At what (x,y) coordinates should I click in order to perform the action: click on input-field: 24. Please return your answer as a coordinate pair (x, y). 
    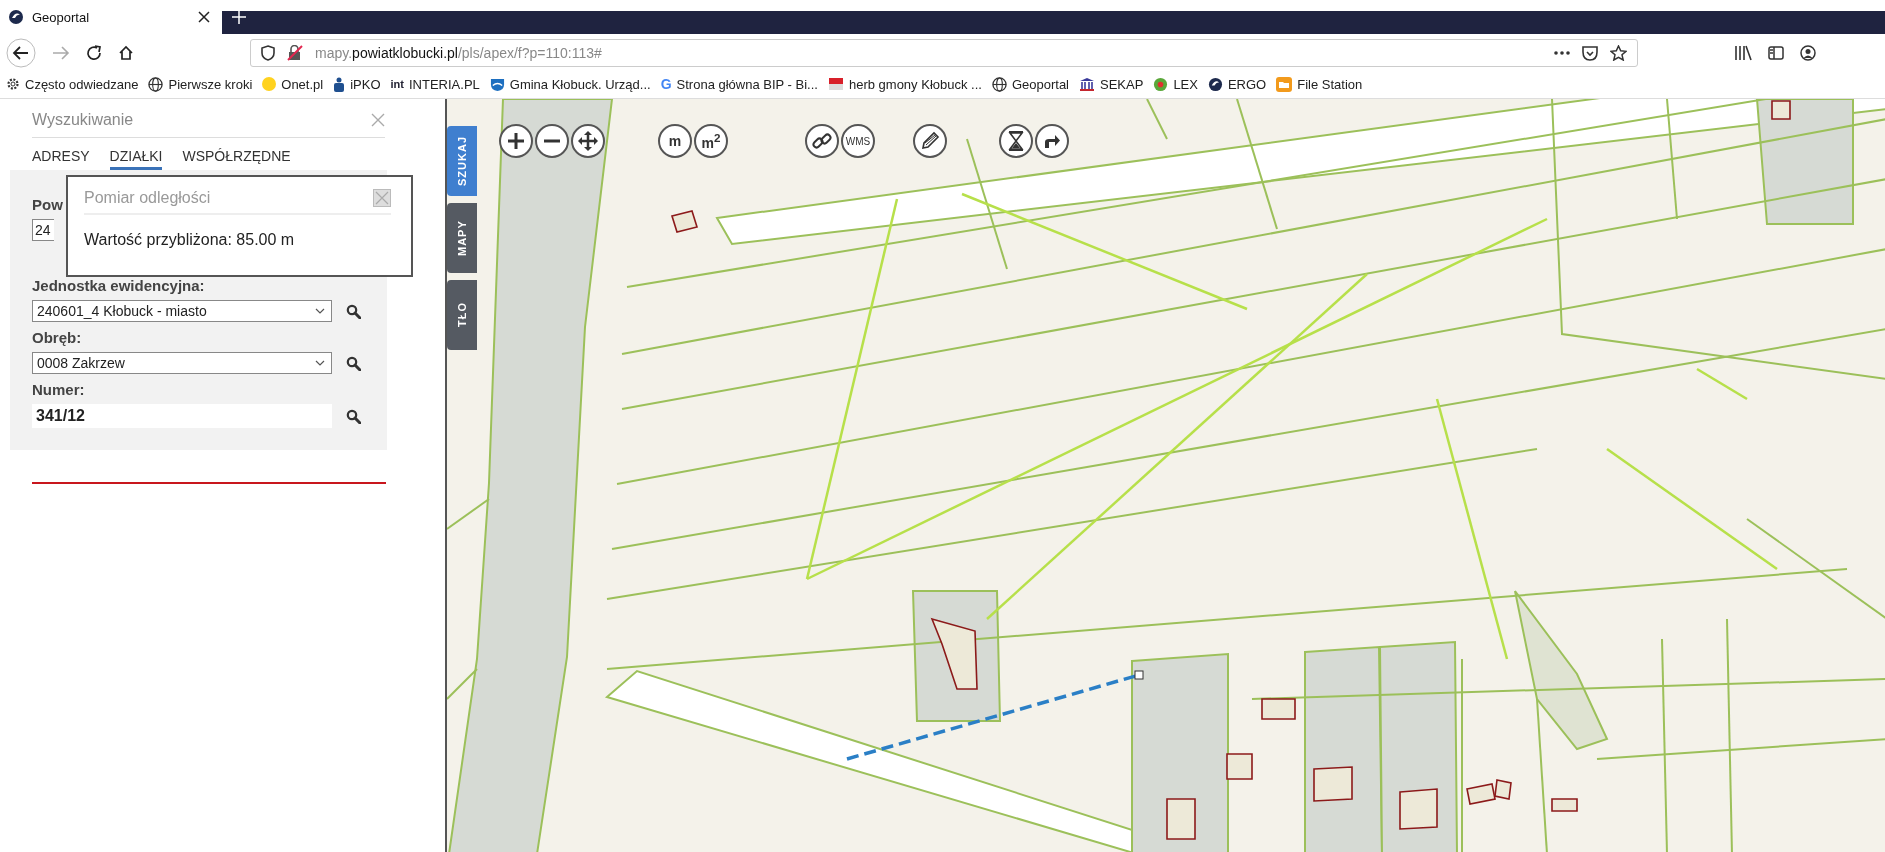
    Looking at the image, I should click on (43, 230).